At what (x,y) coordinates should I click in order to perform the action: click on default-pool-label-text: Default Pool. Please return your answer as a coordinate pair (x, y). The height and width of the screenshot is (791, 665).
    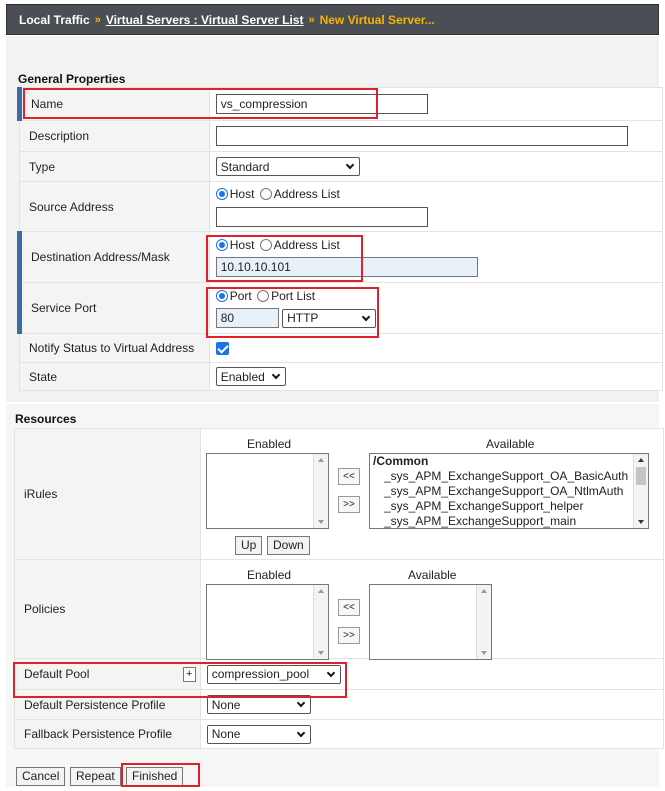
    Looking at the image, I should click on (57, 674).